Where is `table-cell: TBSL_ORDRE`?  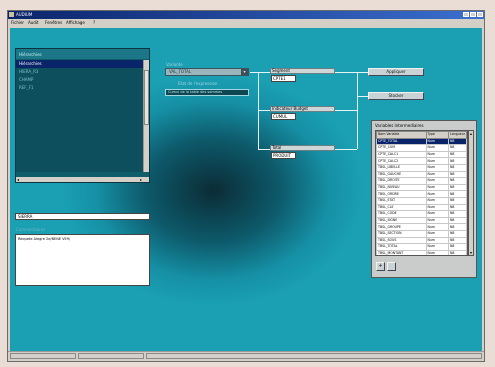
table-cell: TBSL_ORDRE is located at coordinates (401, 194).